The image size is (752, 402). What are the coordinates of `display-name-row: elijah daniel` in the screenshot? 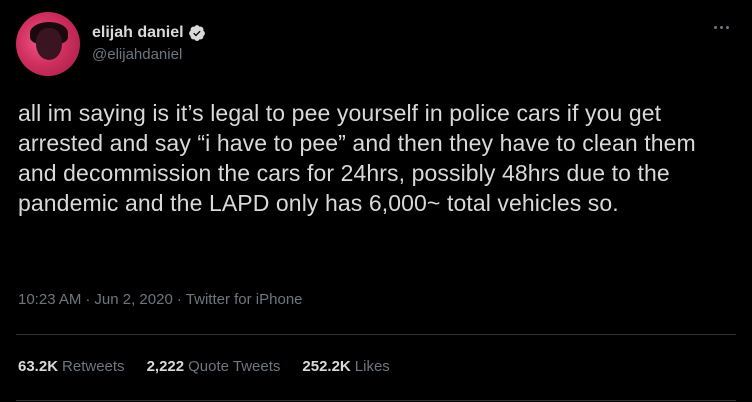 It's located at (149, 33).